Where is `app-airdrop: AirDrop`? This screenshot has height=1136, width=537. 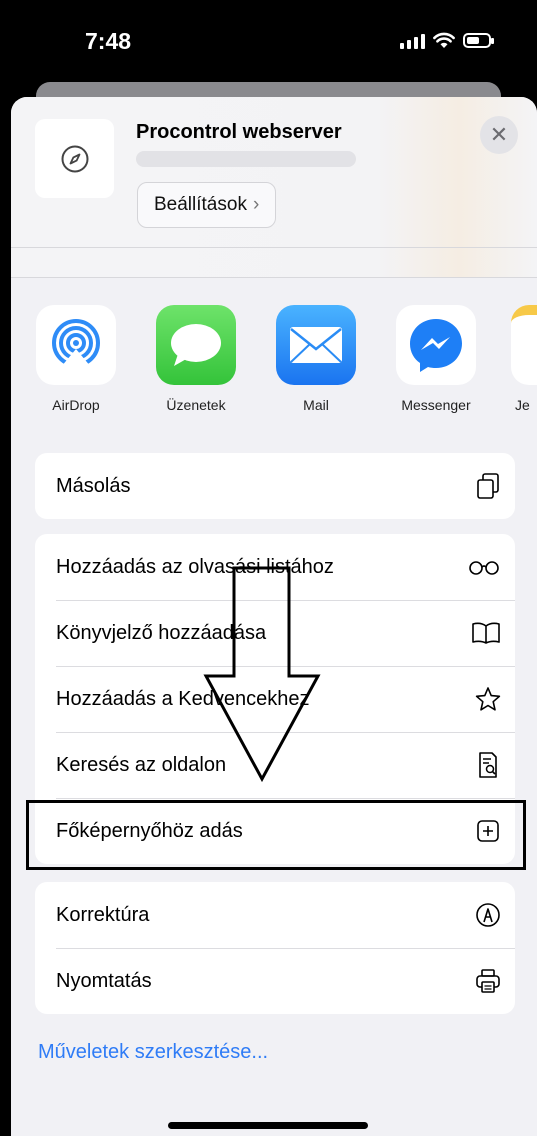 app-airdrop: AirDrop is located at coordinates (76, 359).